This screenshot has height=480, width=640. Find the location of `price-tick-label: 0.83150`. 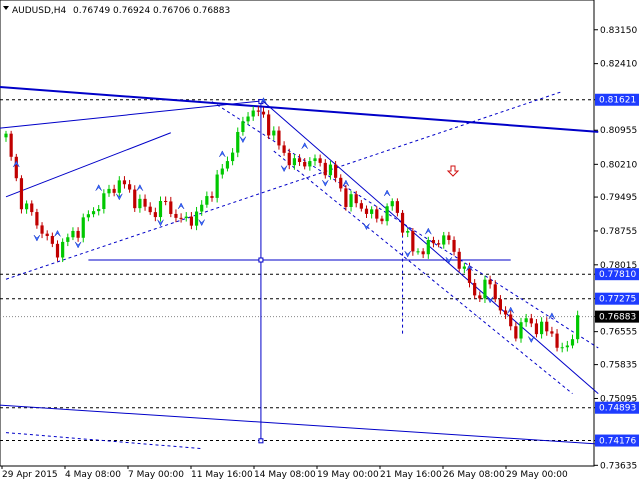

price-tick-label: 0.83150 is located at coordinates (618, 31).